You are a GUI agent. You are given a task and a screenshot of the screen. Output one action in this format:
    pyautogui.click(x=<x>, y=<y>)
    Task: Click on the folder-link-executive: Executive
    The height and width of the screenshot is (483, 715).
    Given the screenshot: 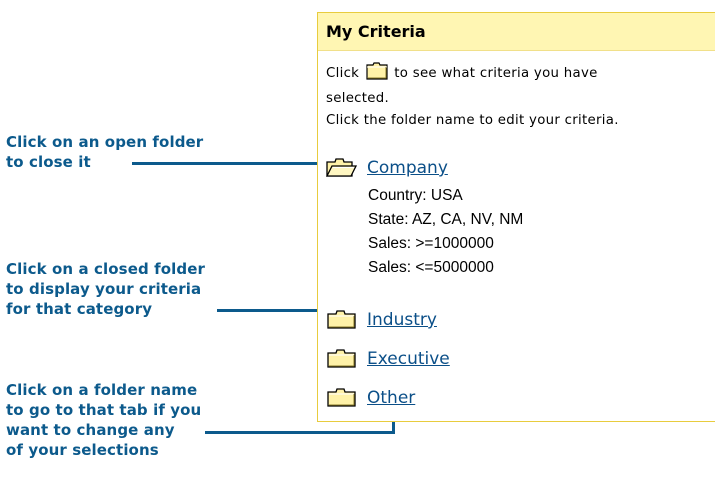 What is the action you would take?
    pyautogui.click(x=408, y=359)
    